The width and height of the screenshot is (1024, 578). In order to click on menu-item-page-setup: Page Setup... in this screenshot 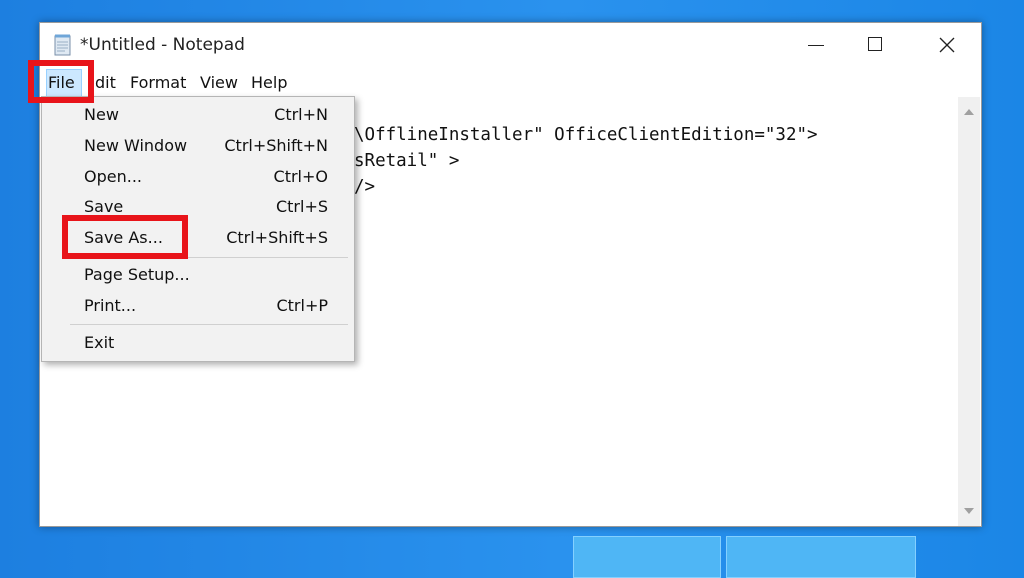, I will do `click(198, 275)`.